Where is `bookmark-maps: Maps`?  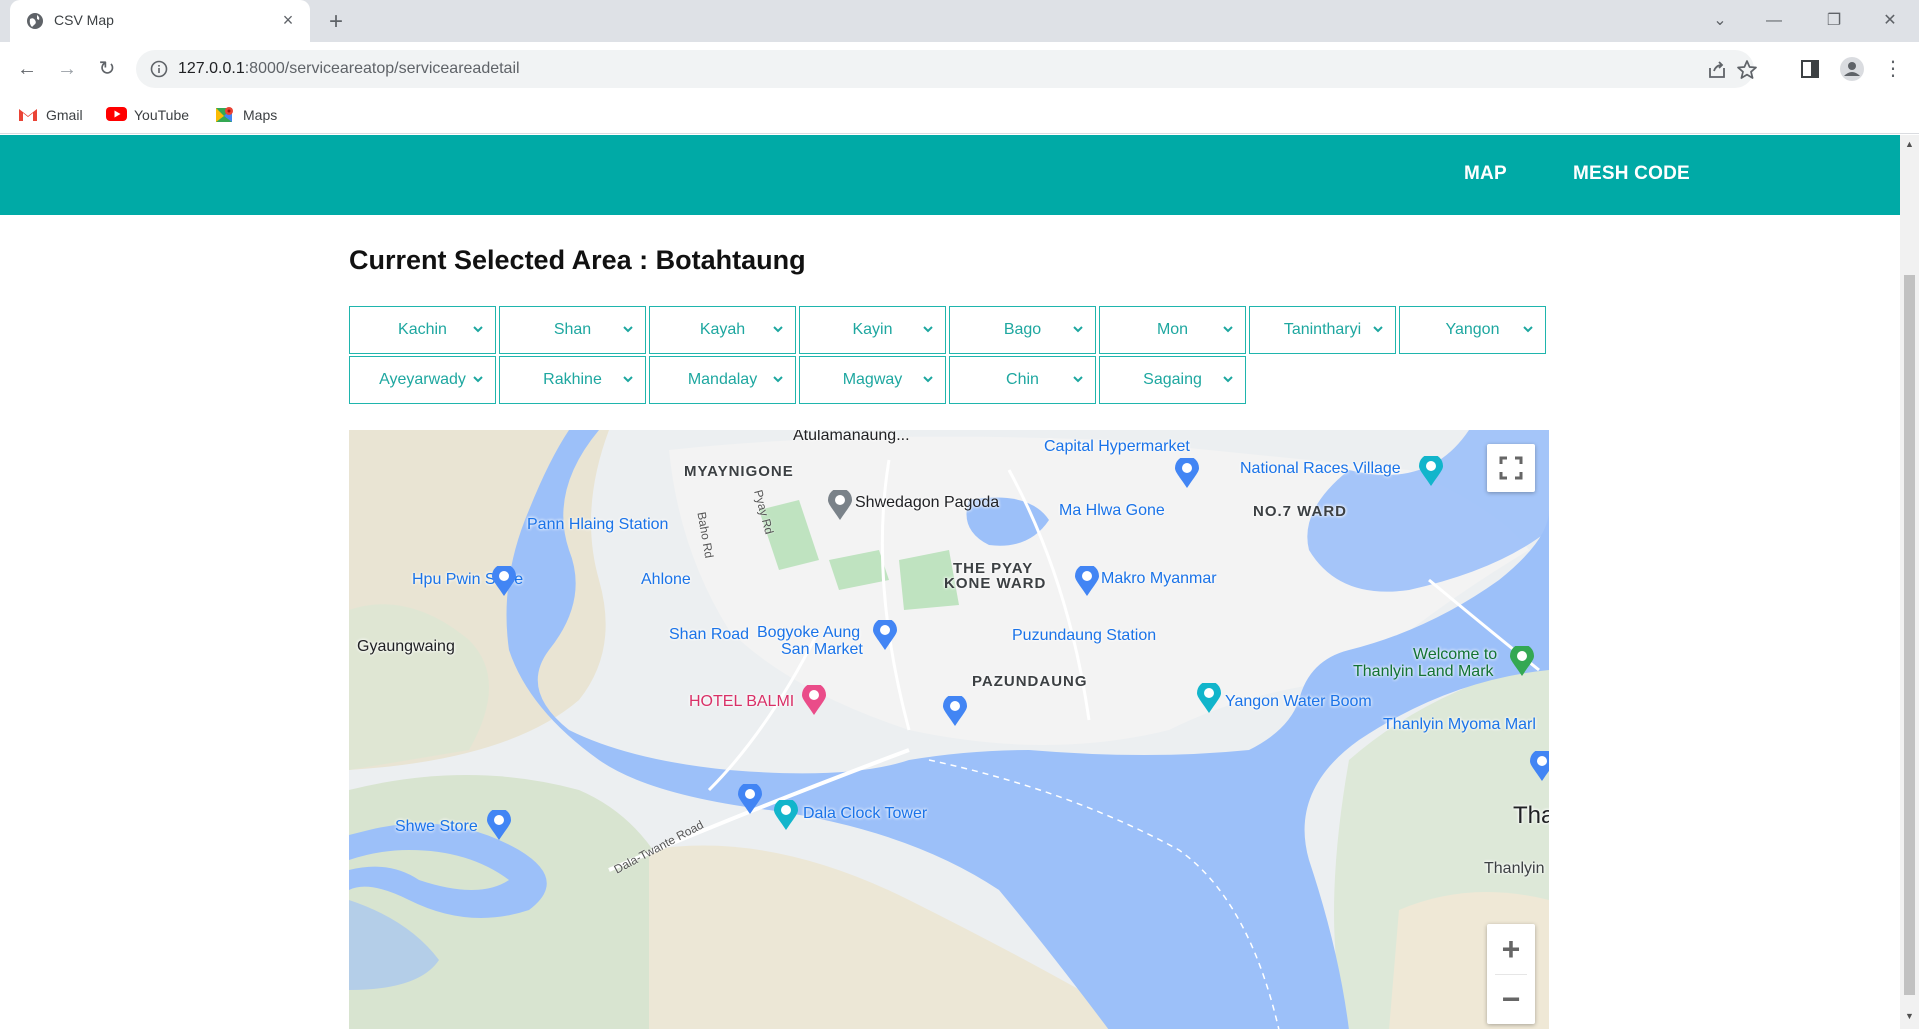
bookmark-maps: Maps is located at coordinates (246, 115).